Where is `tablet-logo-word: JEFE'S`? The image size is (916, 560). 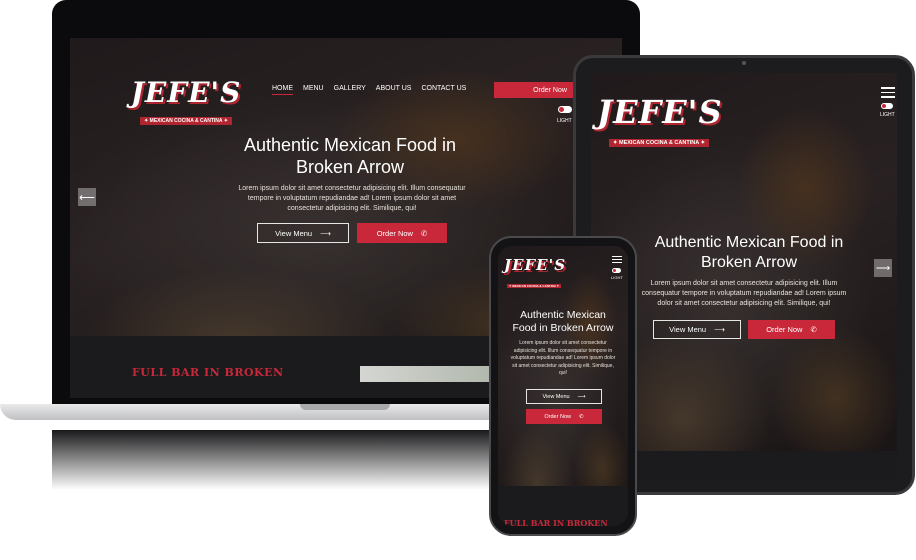 tablet-logo-word: JEFE'S is located at coordinates (660, 112).